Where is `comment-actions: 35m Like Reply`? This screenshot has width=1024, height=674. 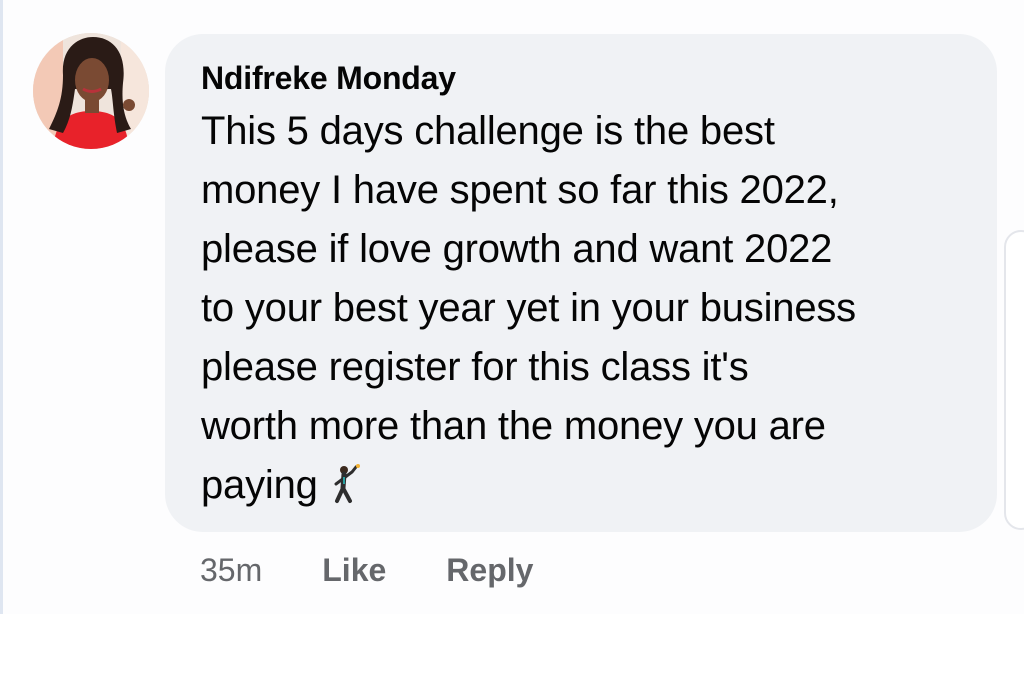 comment-actions: 35m Like Reply is located at coordinates (366, 570).